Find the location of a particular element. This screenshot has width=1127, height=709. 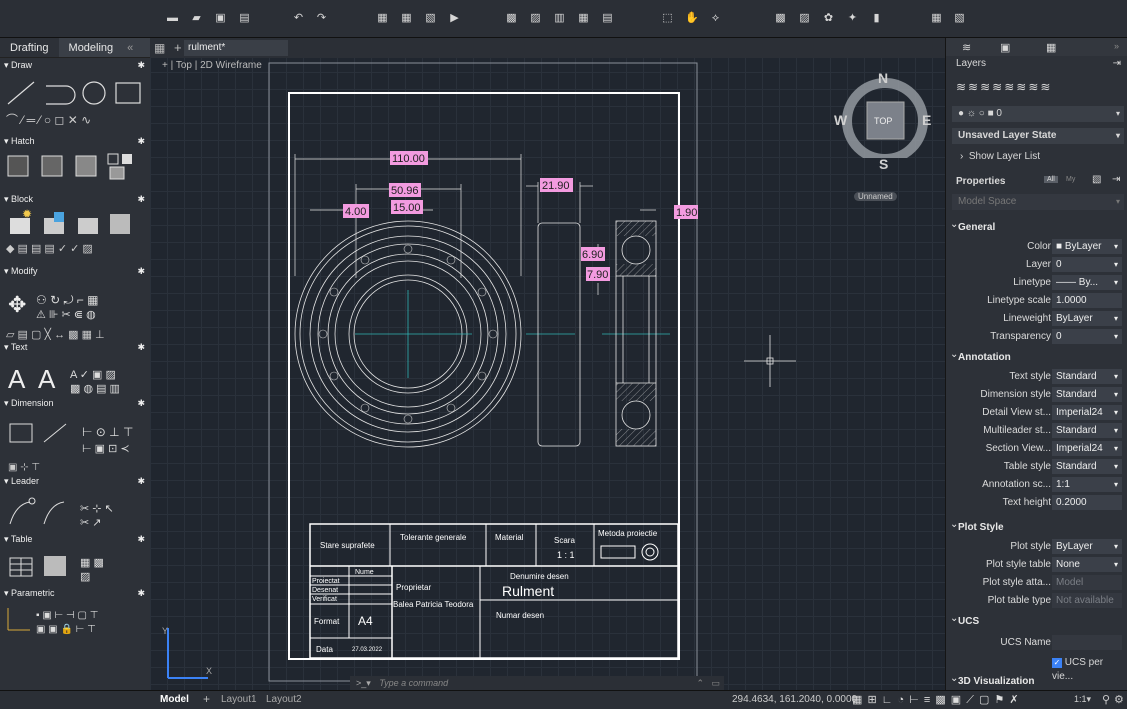

command-options-icon: ⌃ is located at coordinates (700, 683).